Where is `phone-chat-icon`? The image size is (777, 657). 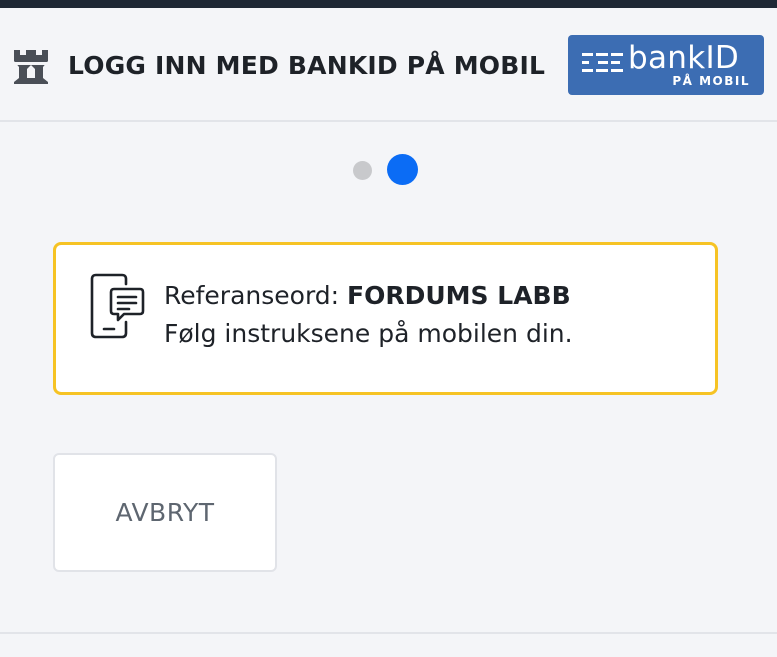 phone-chat-icon is located at coordinates (118, 308).